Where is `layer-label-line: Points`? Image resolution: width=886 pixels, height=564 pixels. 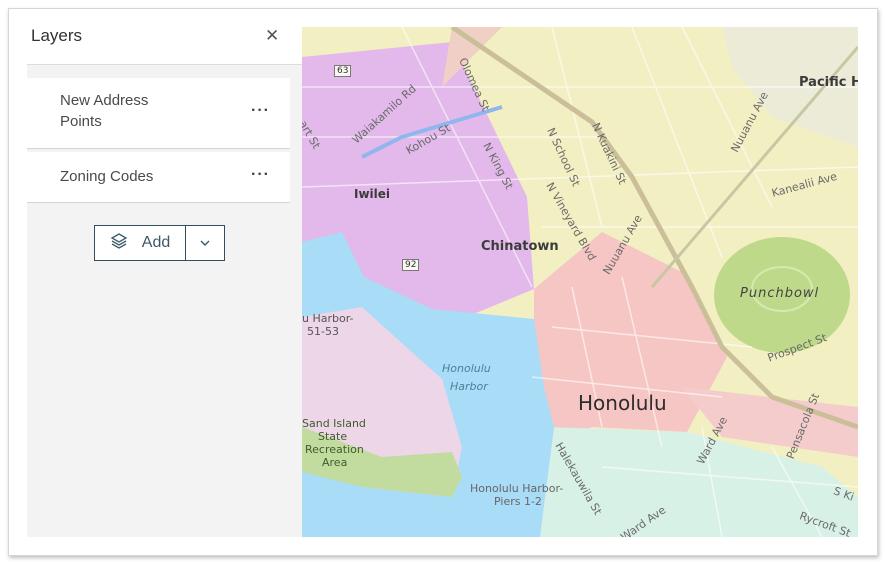 layer-label-line: Points is located at coordinates (81, 121).